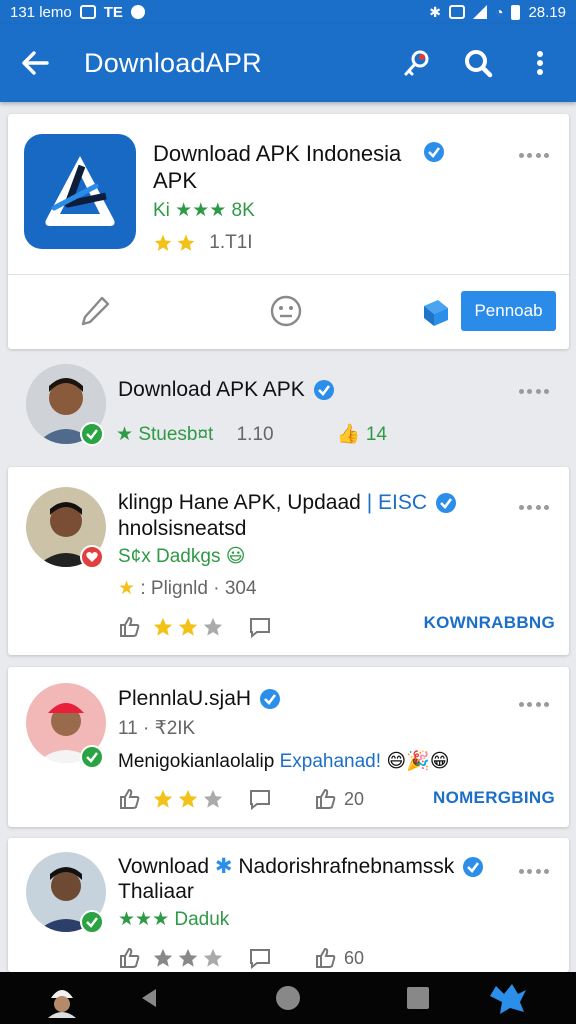  I want to click on nav-home-button, so click(288, 998).